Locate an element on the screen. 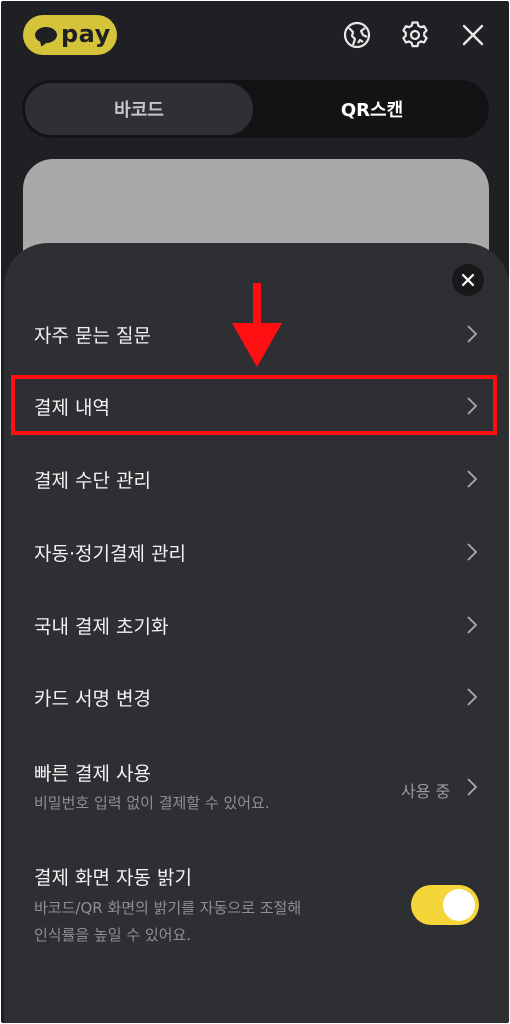 The height and width of the screenshot is (1024, 510). arrow-down-icon is located at coordinates (257, 326).